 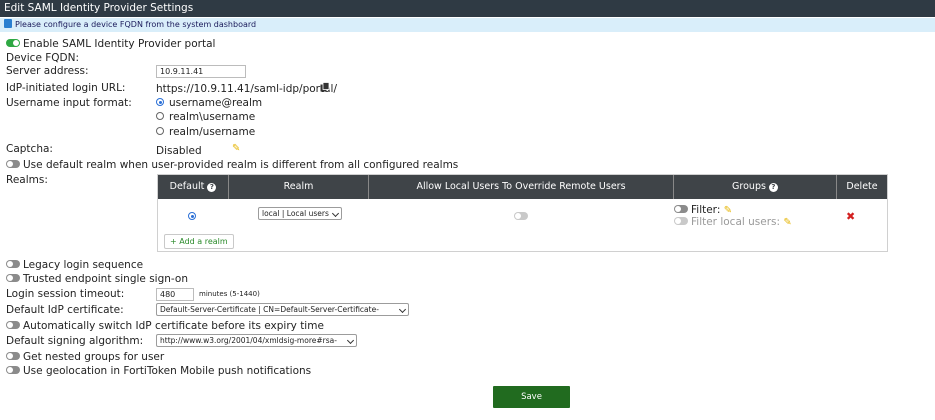 I want to click on username-format-option-3: realm/username, so click(x=205, y=132).